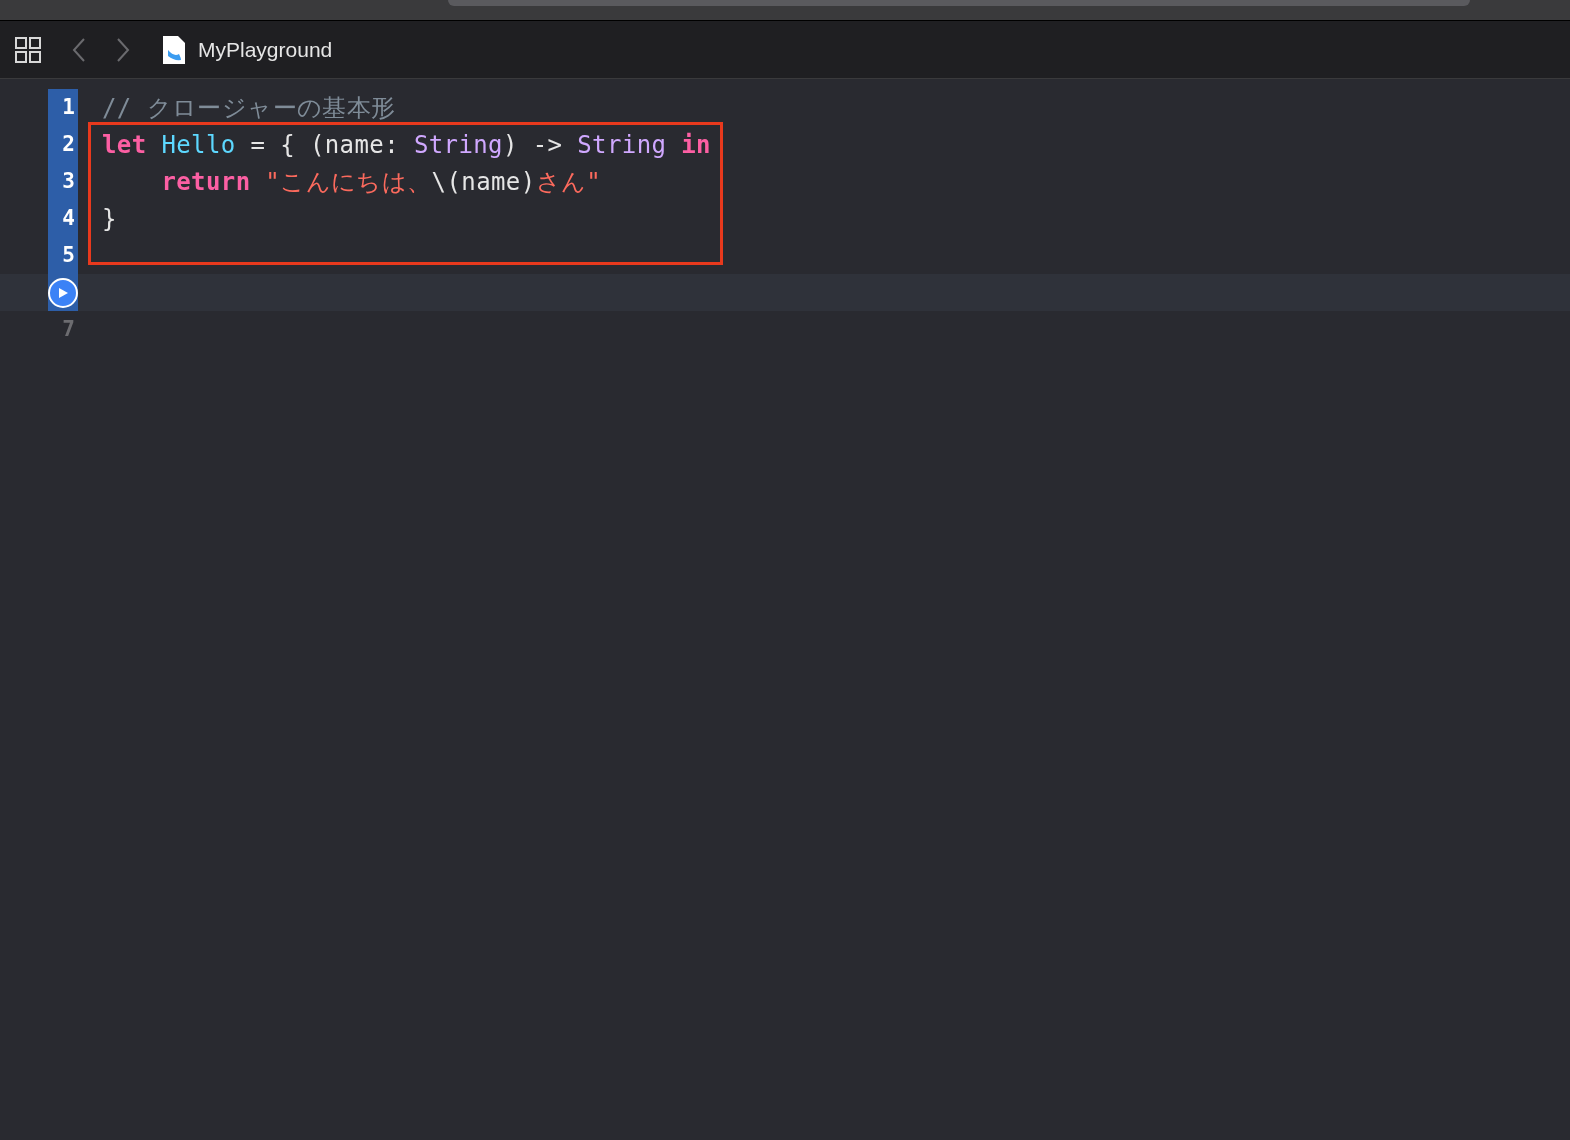  I want to click on play-icon, so click(63, 292).